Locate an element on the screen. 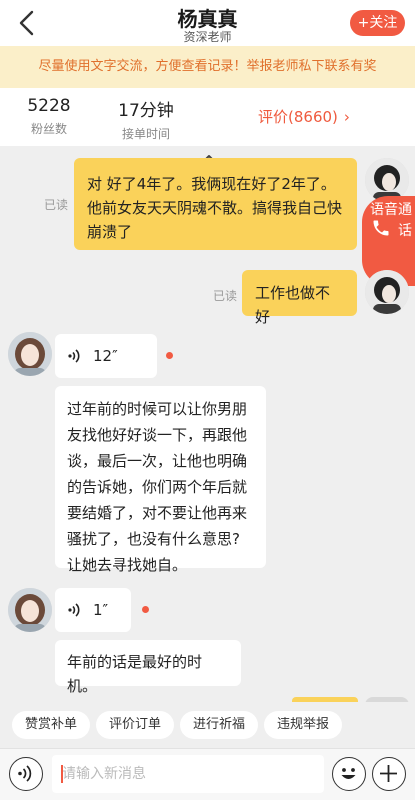 Image resolution: width=415 pixels, height=800 pixels. input-bar is located at coordinates (207, 774).